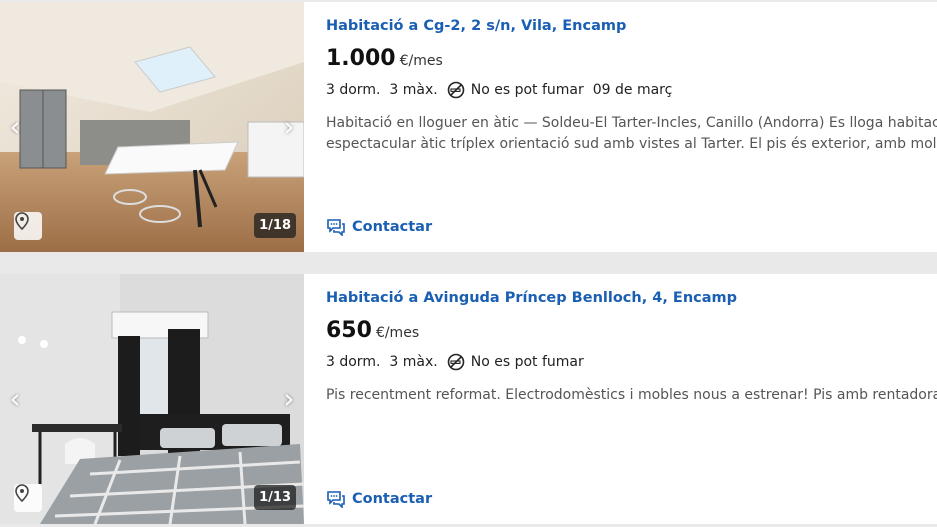 Image resolution: width=937 pixels, height=527 pixels. I want to click on photo-counter: 1/18, so click(275, 225).